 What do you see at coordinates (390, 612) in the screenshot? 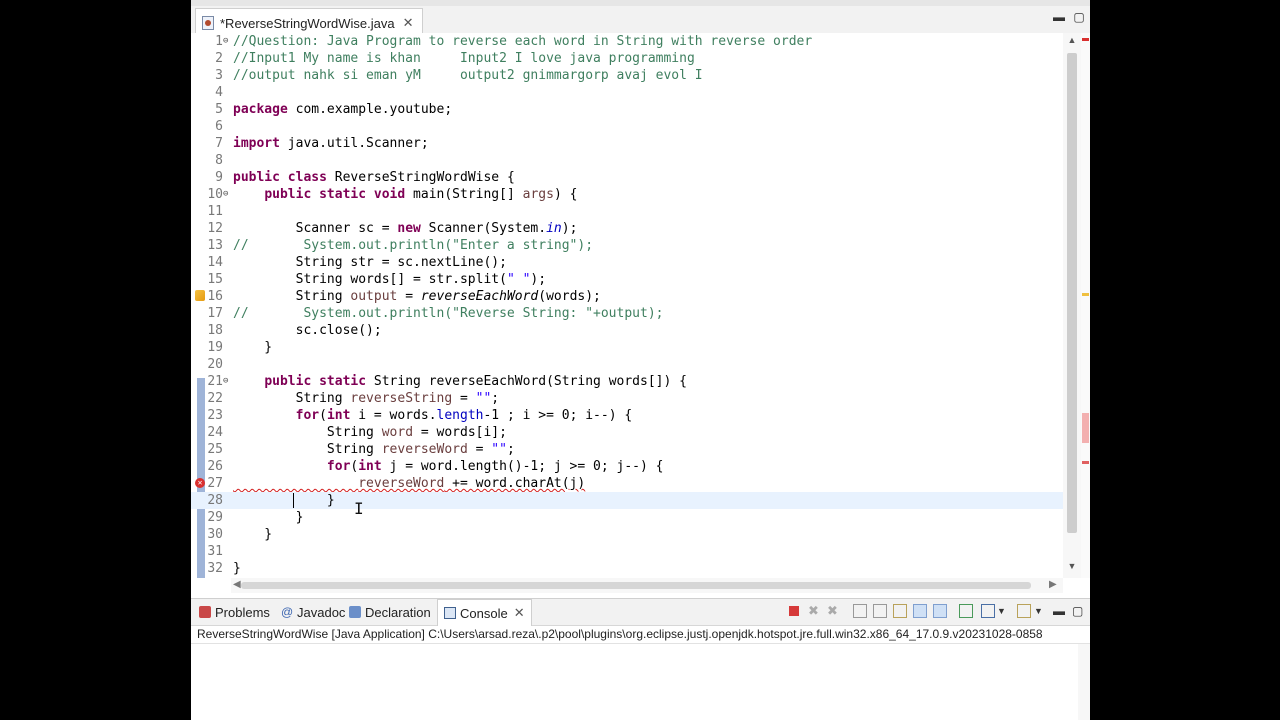
I see `tab-declaration: Declaration` at bounding box center [390, 612].